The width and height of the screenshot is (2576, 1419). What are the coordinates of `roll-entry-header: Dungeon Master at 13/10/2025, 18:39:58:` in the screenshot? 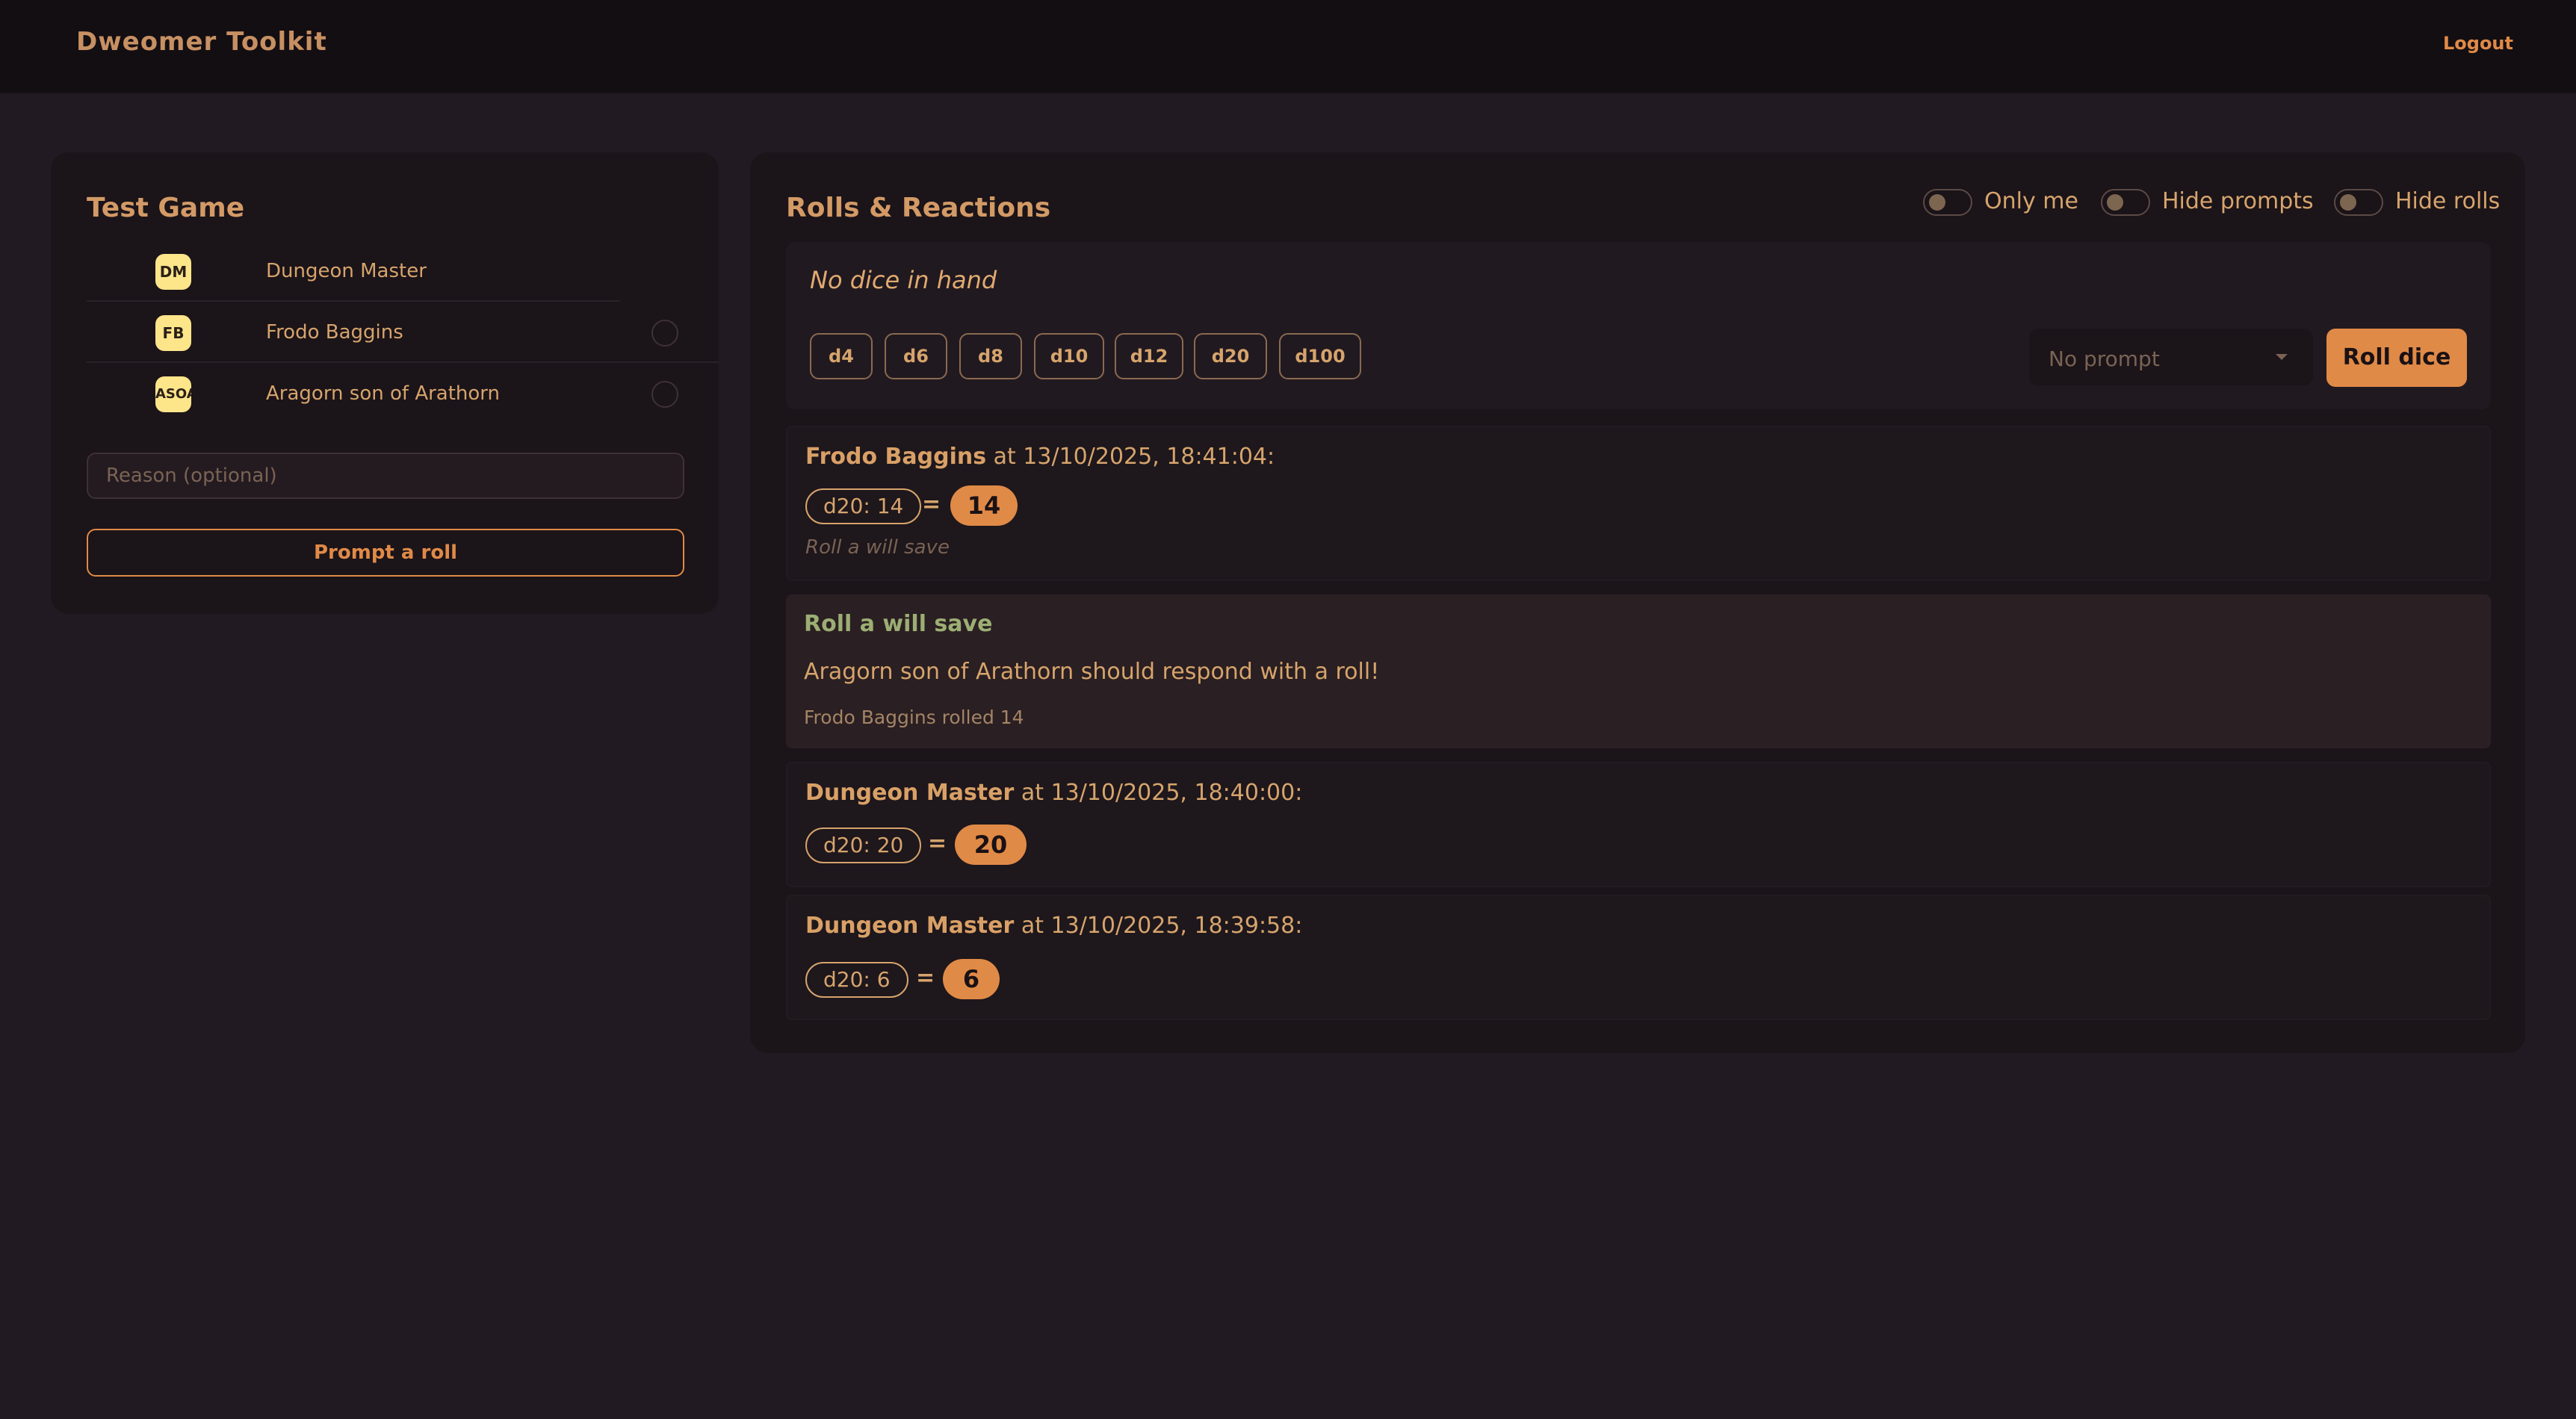 It's located at (1053, 926).